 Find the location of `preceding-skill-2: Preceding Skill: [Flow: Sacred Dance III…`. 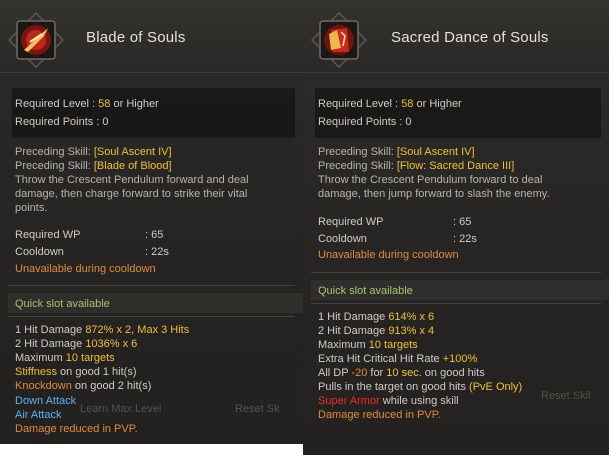

preceding-skill-2: Preceding Skill: [Flow: Sacred Dance III… is located at coordinates (416, 166).